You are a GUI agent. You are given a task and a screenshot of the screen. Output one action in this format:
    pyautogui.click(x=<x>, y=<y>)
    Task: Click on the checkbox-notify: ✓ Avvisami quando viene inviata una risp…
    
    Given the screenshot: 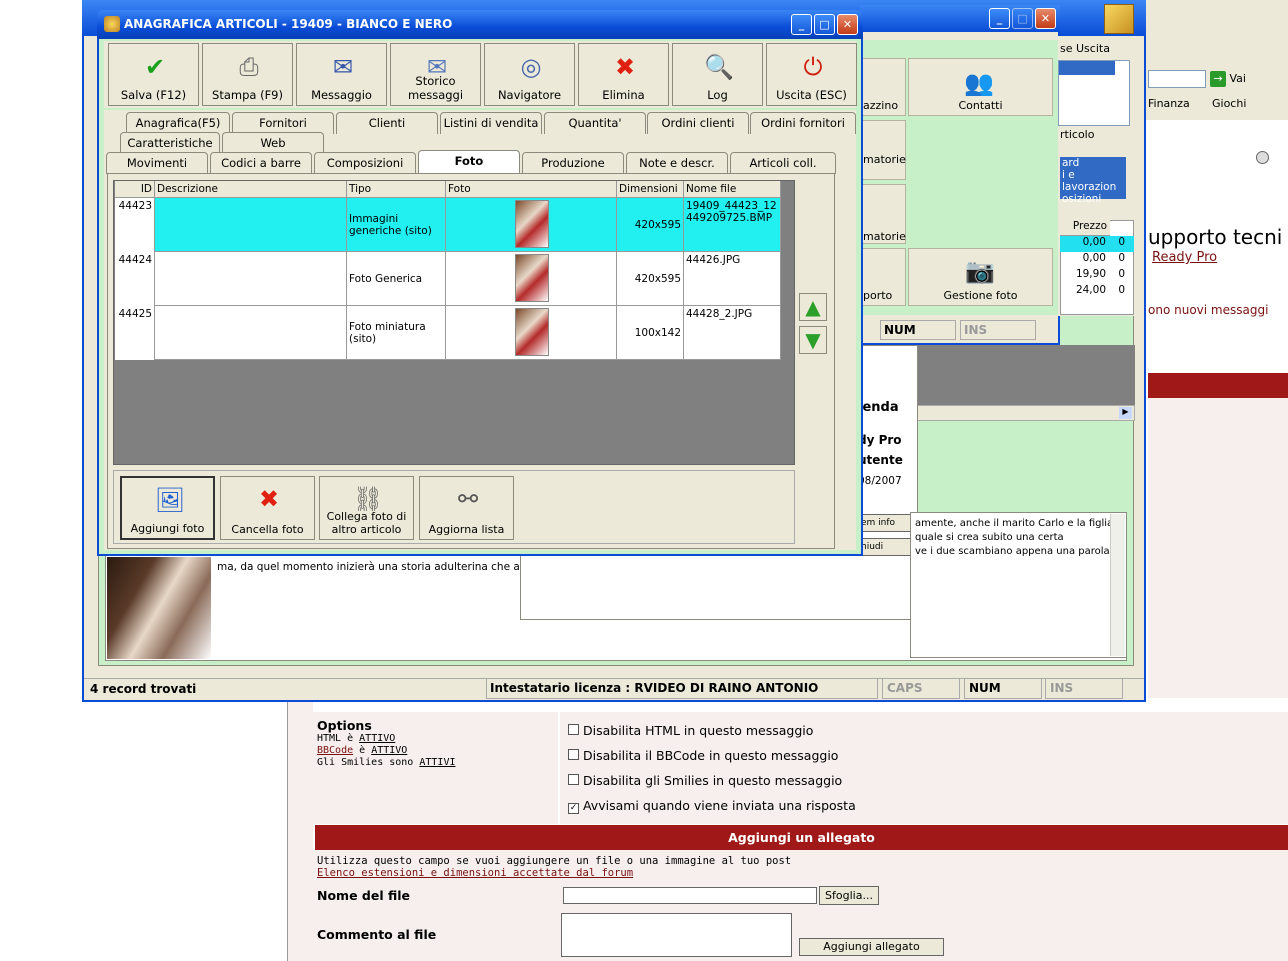 What is the action you would take?
    pyautogui.click(x=712, y=806)
    